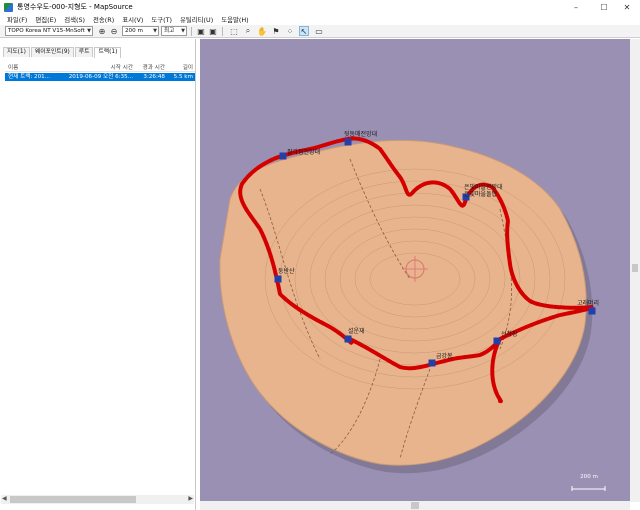  I want to click on pan-hand-tool-icon: ✋, so click(262, 31).